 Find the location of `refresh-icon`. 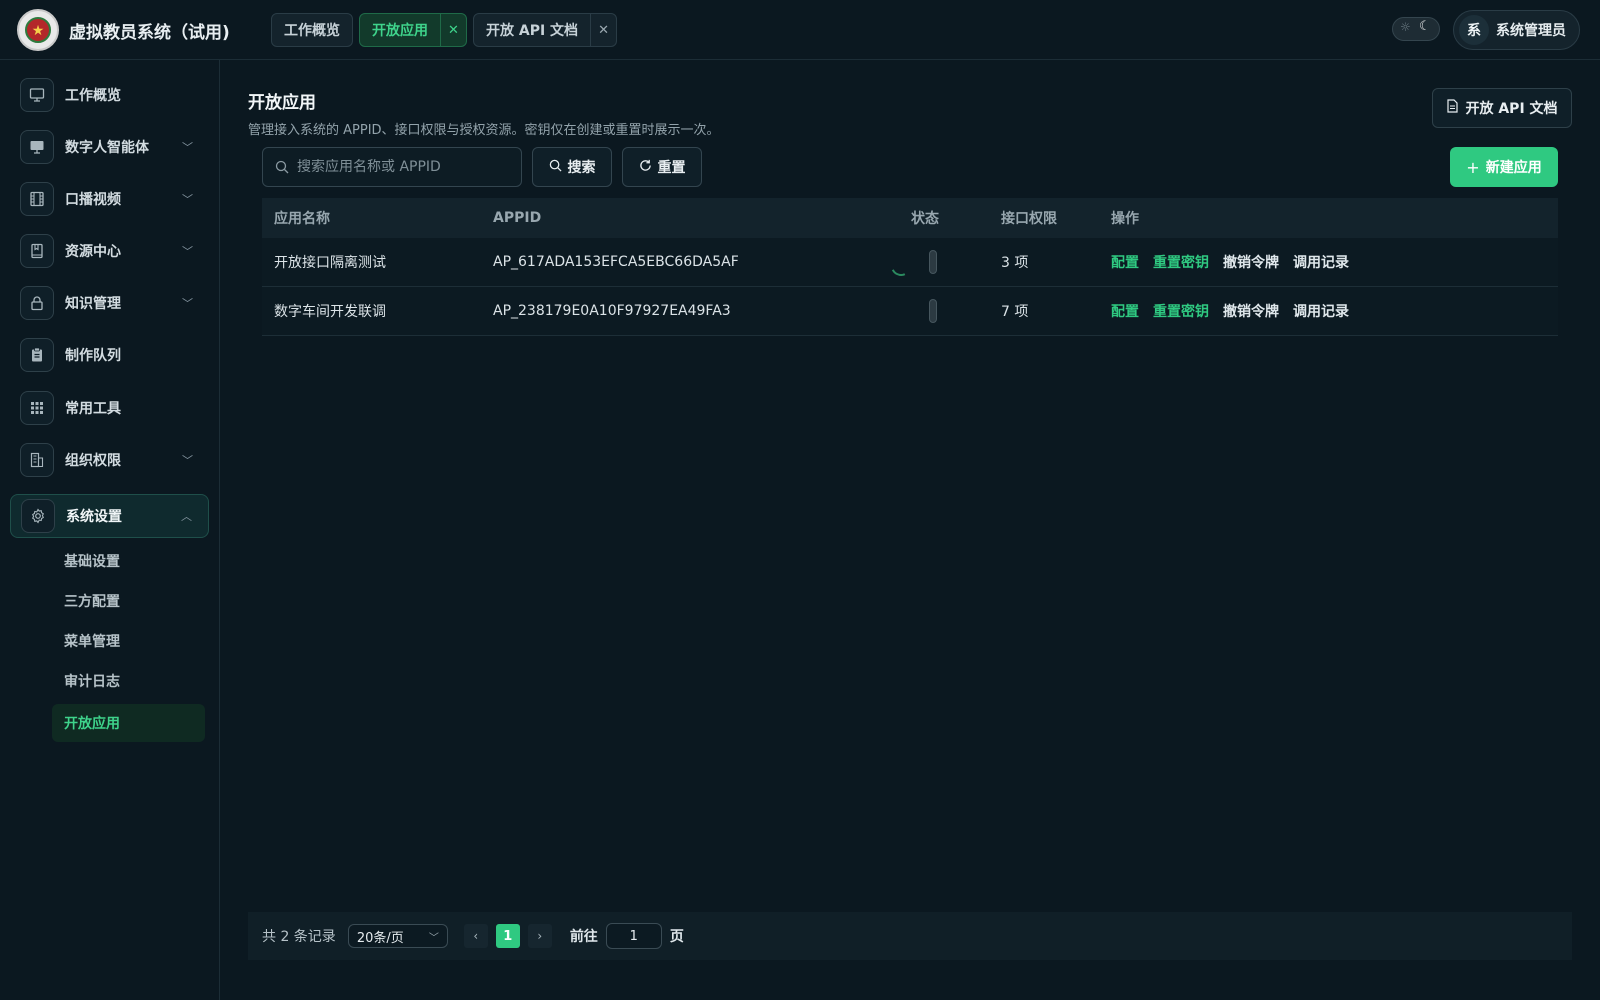

refresh-icon is located at coordinates (645, 167).